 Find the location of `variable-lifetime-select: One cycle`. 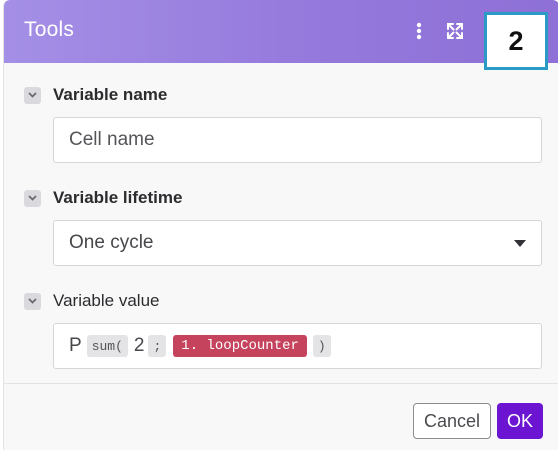

variable-lifetime-select: One cycle is located at coordinates (297, 243).